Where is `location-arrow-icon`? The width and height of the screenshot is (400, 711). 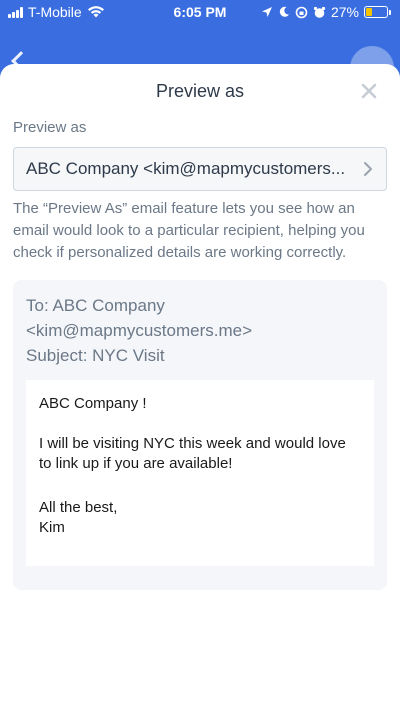
location-arrow-icon is located at coordinates (266, 12).